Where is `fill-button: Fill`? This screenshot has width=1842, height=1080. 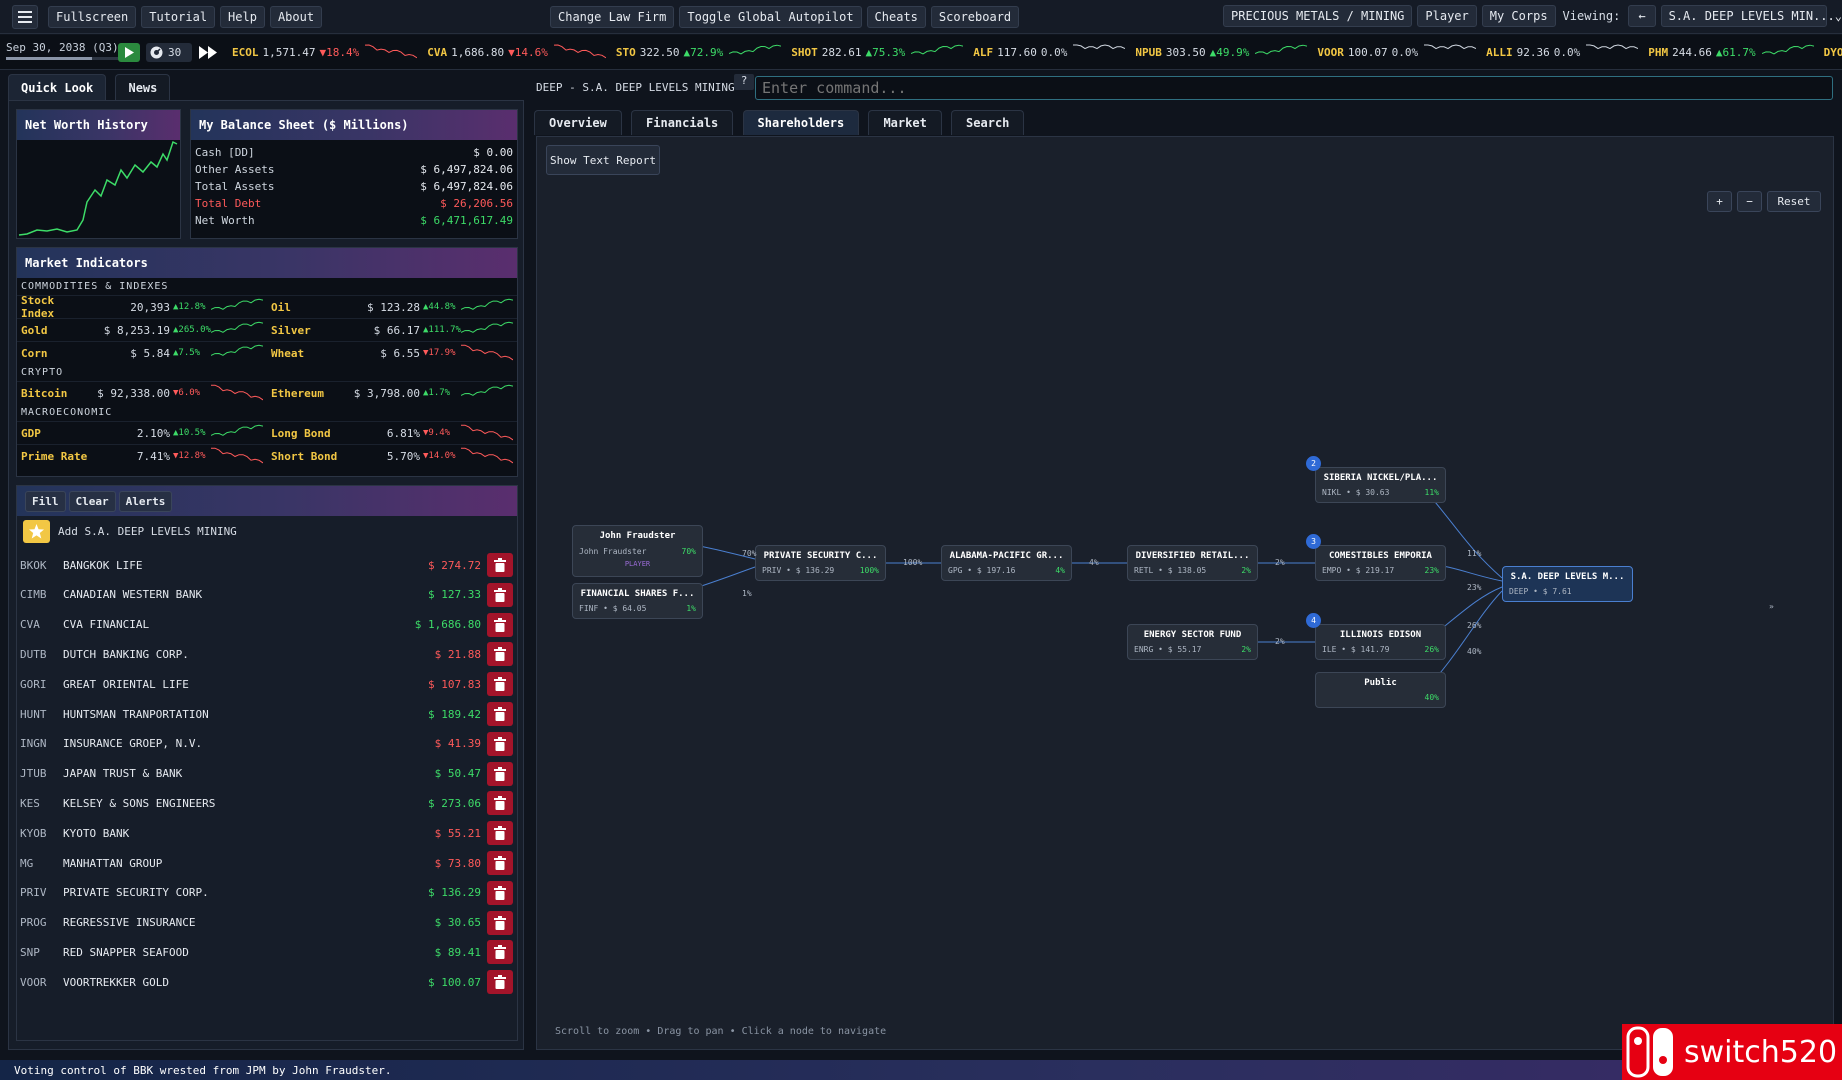 fill-button: Fill is located at coordinates (45, 501).